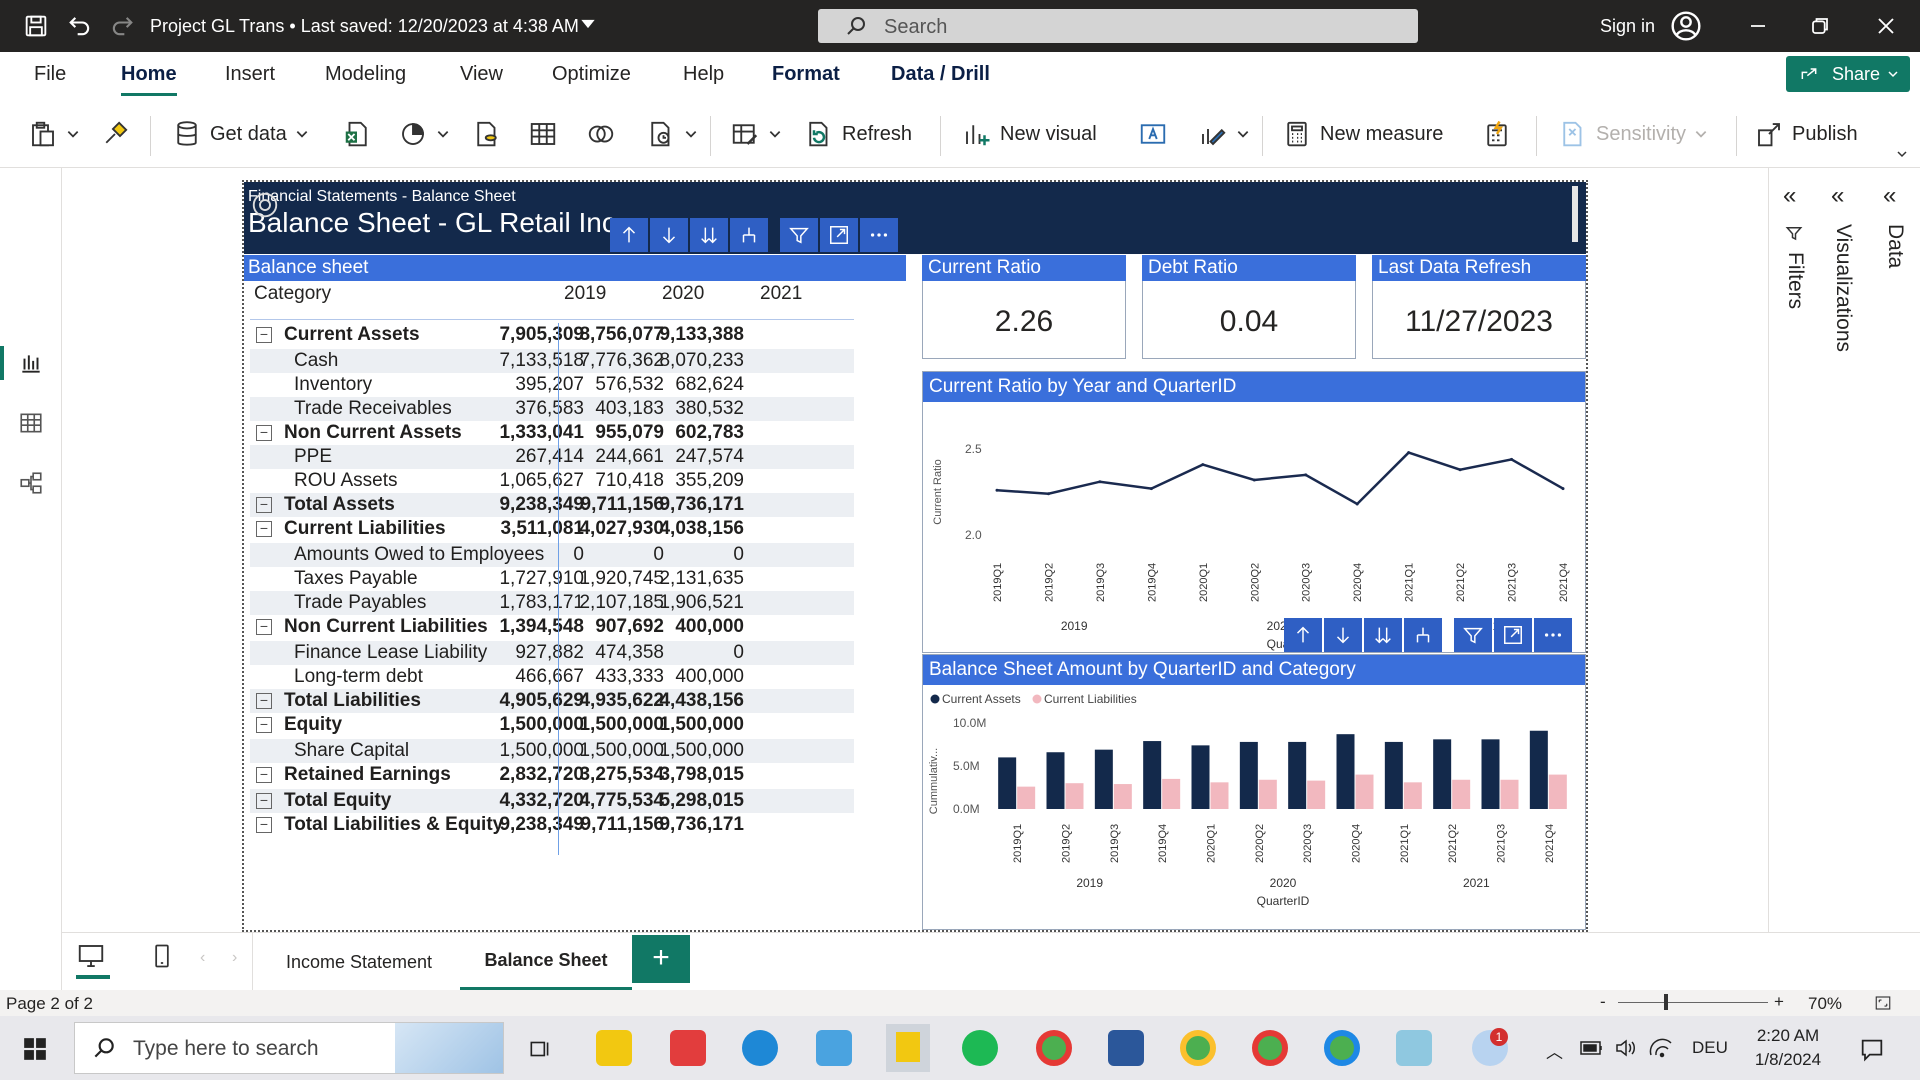  What do you see at coordinates (552, 385) in the screenshot?
I see `matrix-row: Inventory 395,207 576,532 682,624` at bounding box center [552, 385].